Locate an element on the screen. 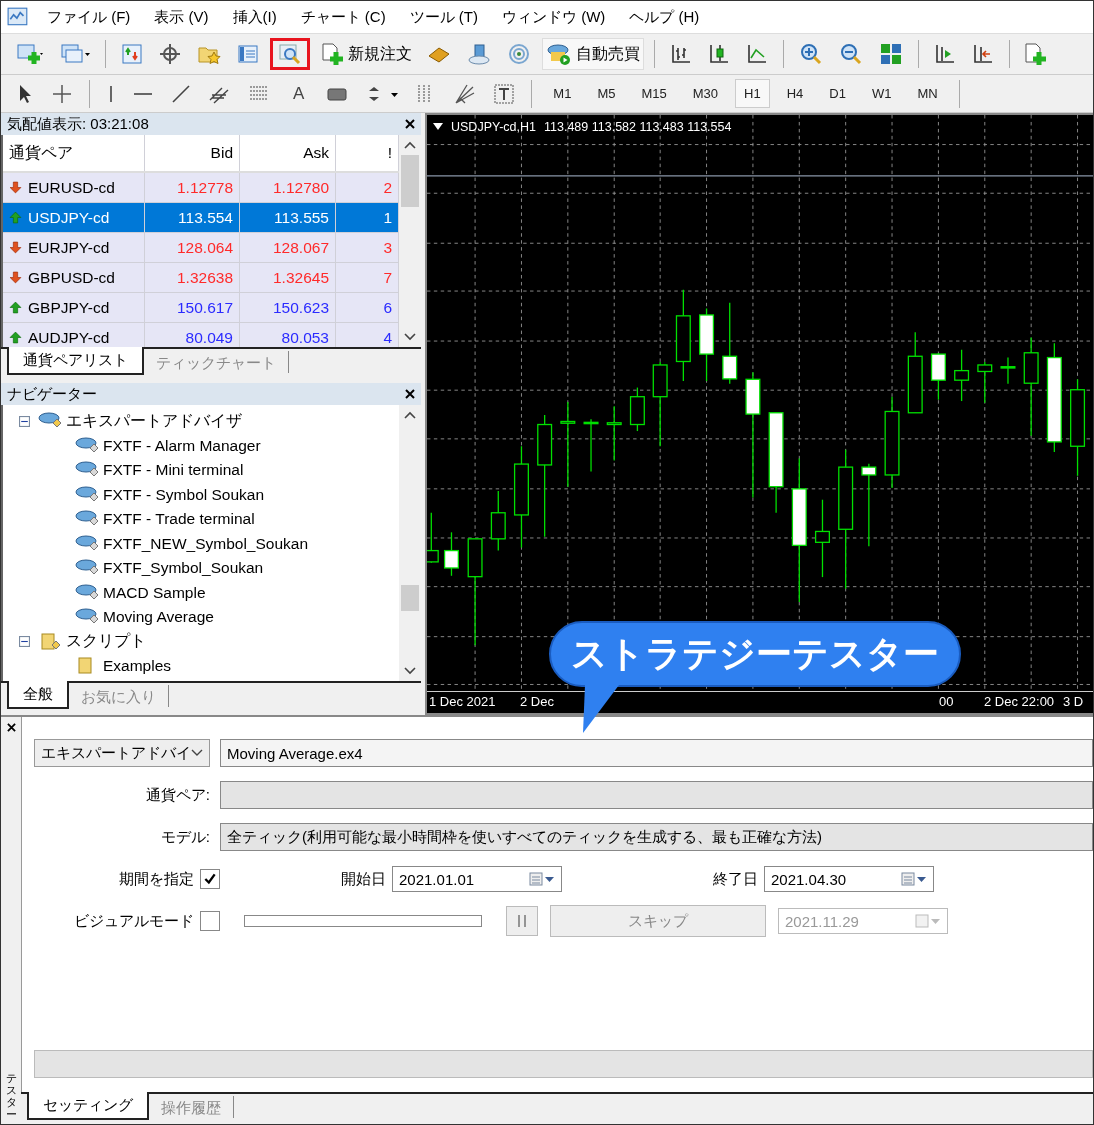 Image resolution: width=1094 pixels, height=1125 pixels. start-date-picker: 2021.01.01 is located at coordinates (477, 879).